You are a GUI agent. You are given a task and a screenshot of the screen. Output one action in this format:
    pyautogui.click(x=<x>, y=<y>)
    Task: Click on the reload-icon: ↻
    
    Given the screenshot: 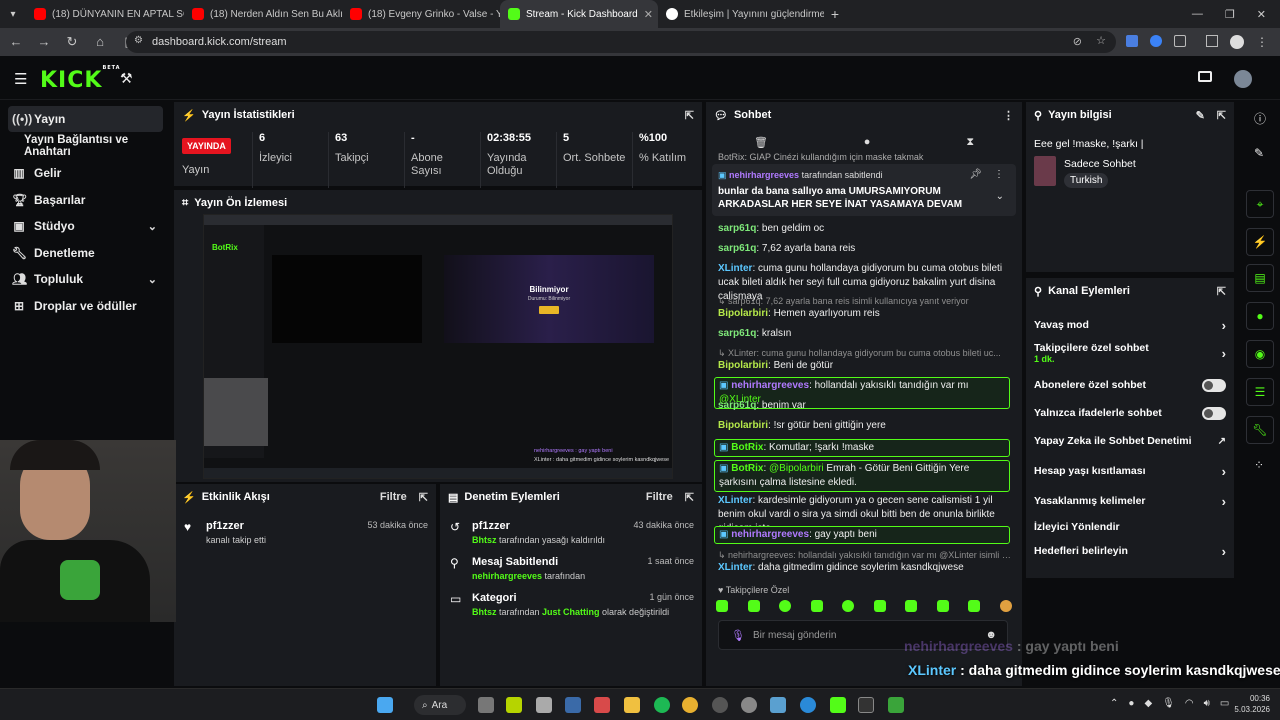 What is the action you would take?
    pyautogui.click(x=72, y=42)
    